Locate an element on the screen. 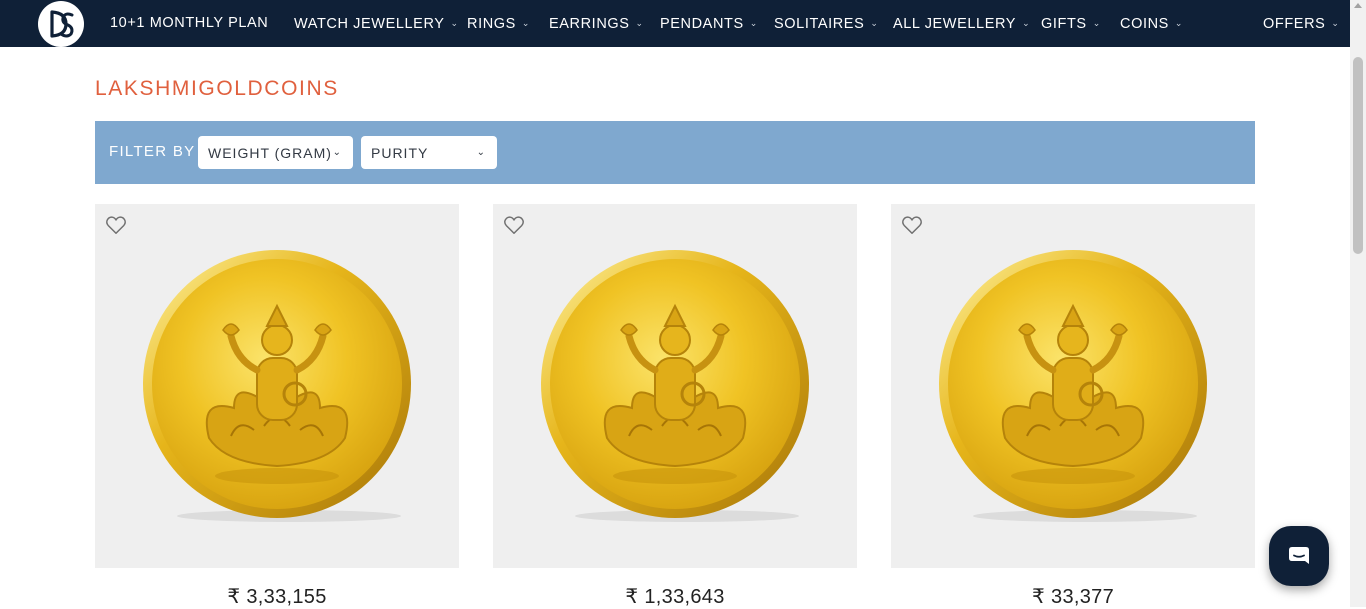 This screenshot has width=1366, height=609. chat-bubble-icon is located at coordinates (1299, 555).